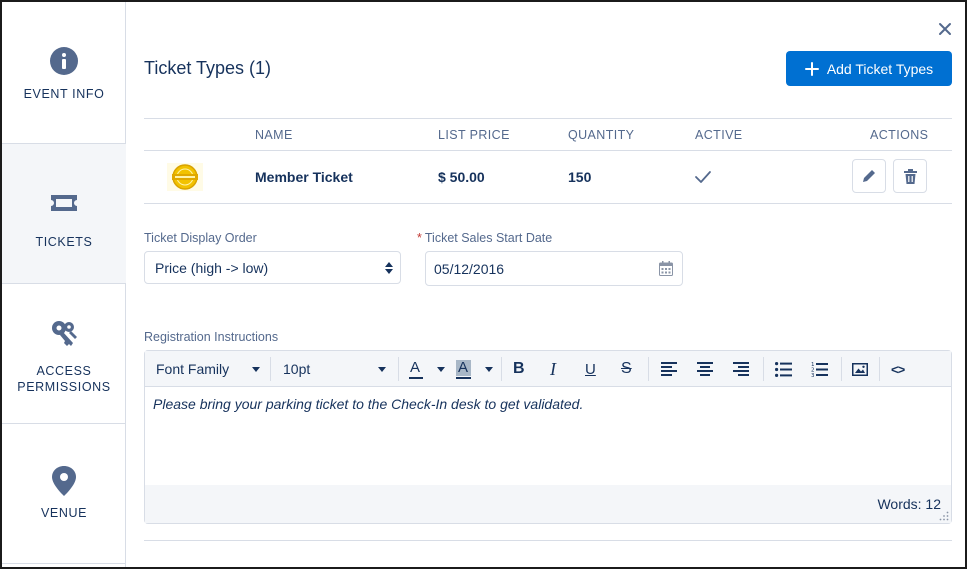  I want to click on font-family-label: Font Family, so click(193, 369).